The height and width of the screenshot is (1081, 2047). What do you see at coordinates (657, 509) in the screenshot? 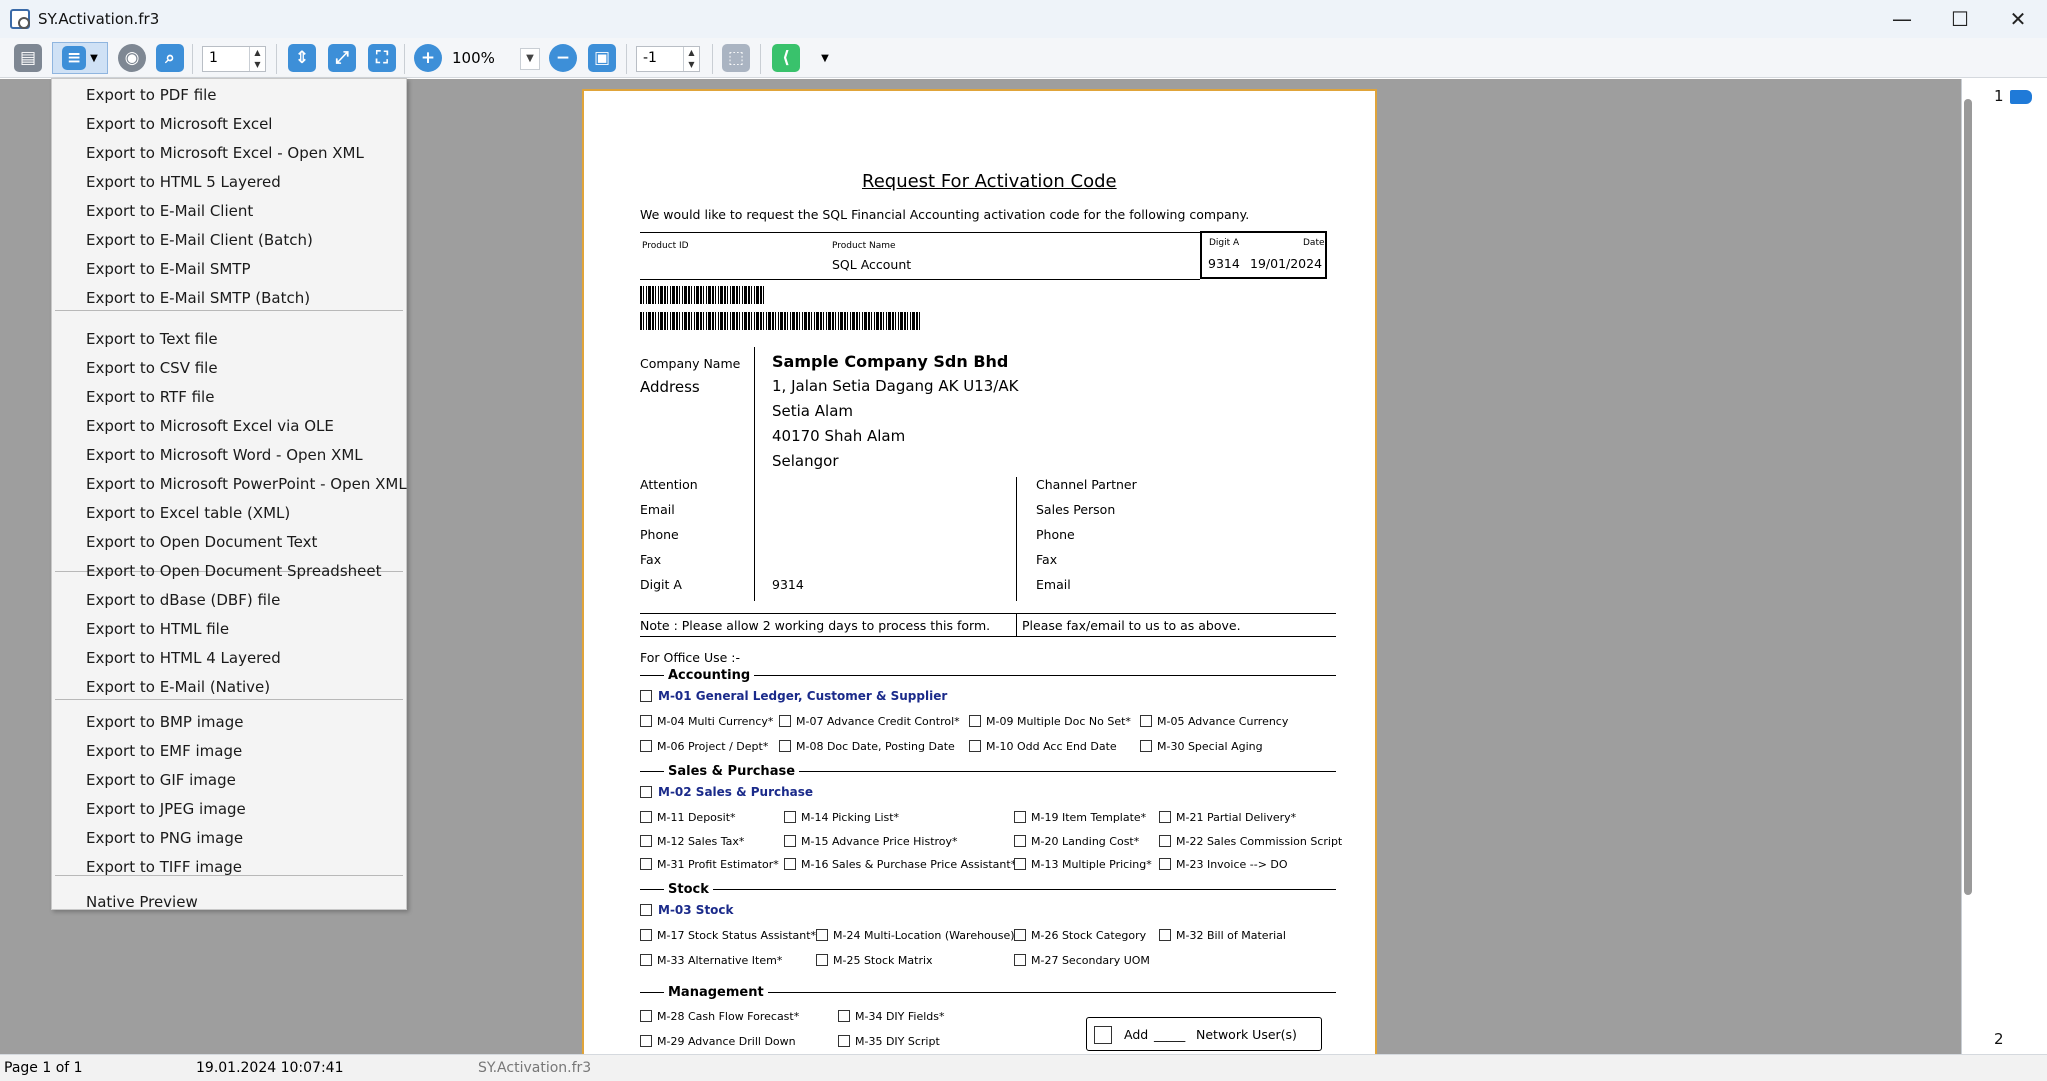
I see `email-label: Email` at bounding box center [657, 509].